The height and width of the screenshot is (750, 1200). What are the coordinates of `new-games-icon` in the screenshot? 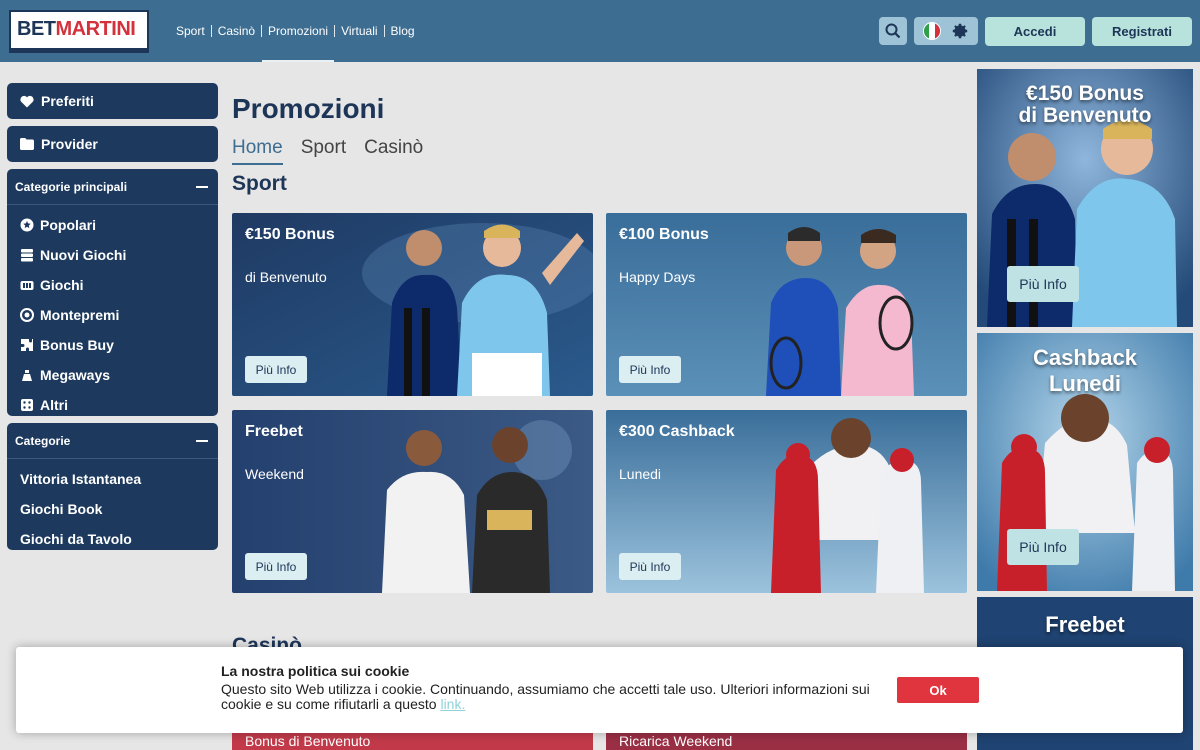 It's located at (27, 255).